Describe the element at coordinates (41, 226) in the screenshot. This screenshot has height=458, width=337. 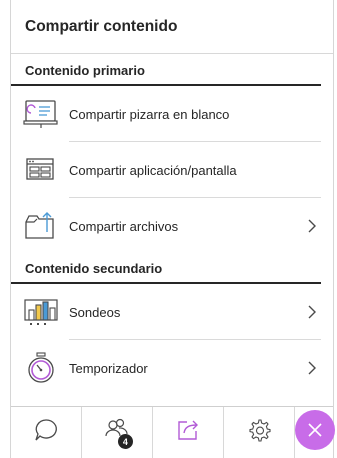
I see `folder-upload-icon` at that location.